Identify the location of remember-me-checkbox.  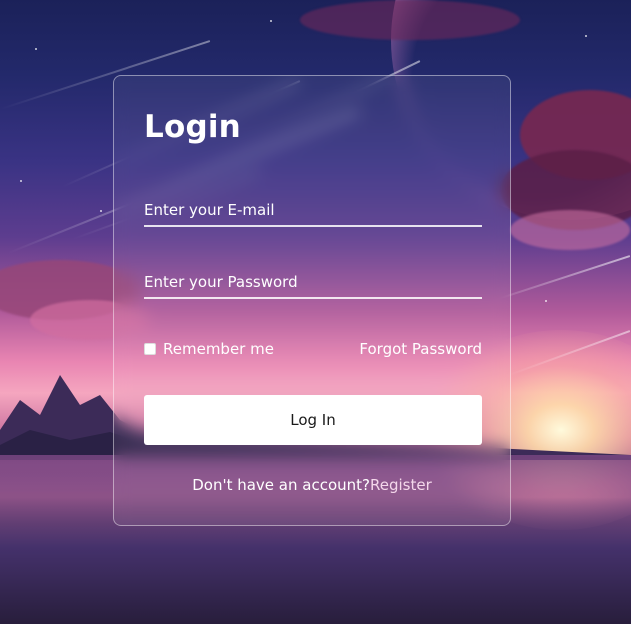
(150, 349).